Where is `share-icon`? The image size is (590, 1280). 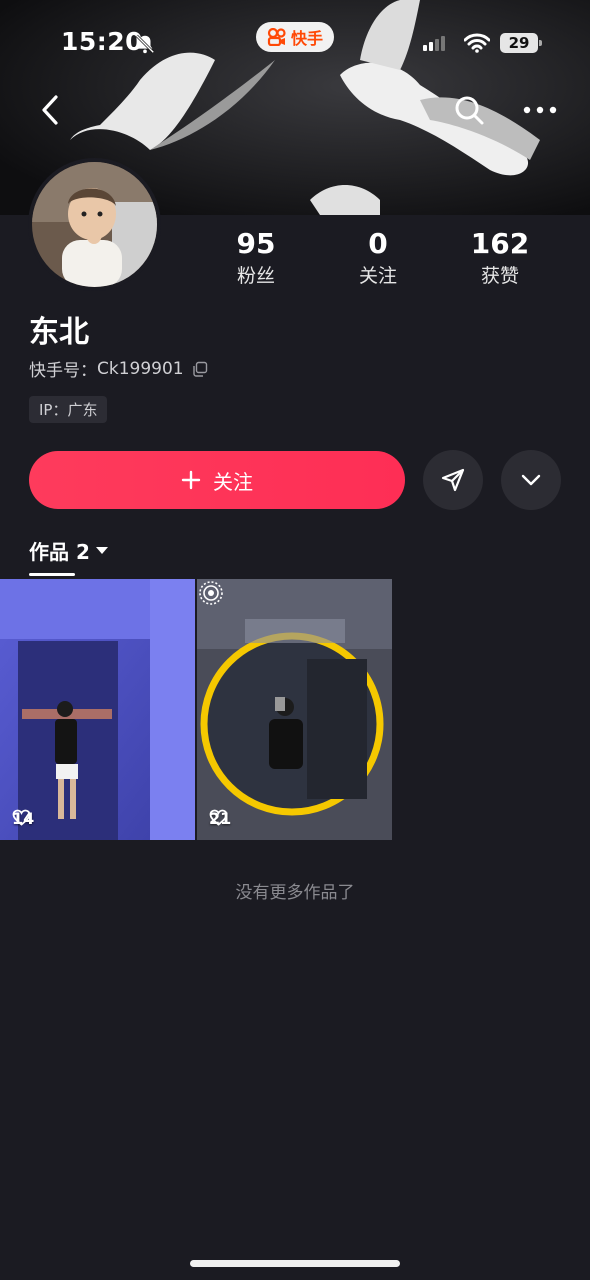 share-icon is located at coordinates (453, 480).